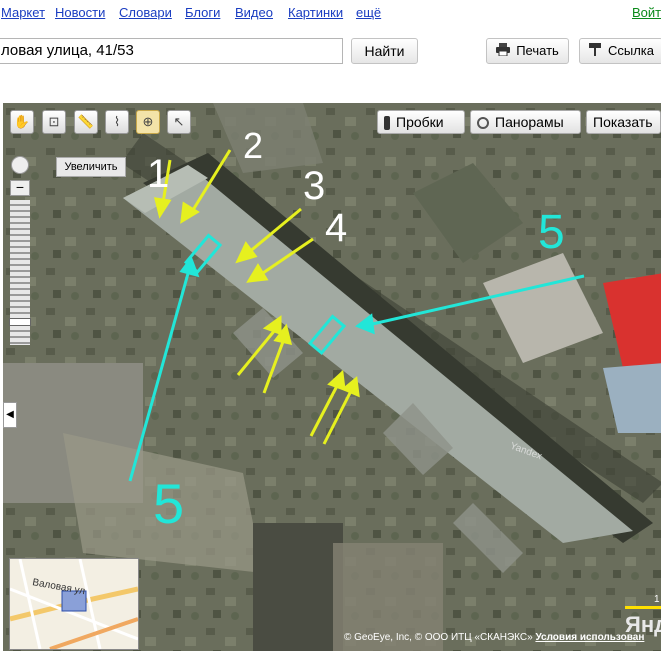  Describe the element at coordinates (80, 12) in the screenshot. I see `nav-link-news: Новости` at that location.